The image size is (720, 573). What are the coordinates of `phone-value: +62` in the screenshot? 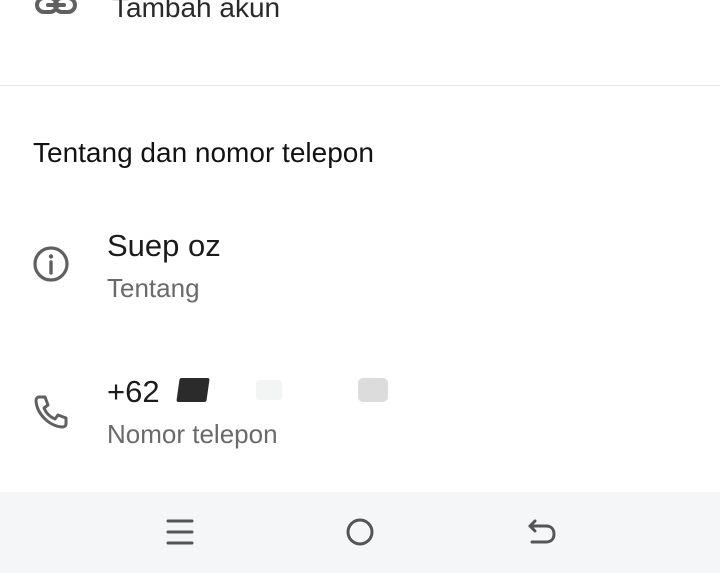 It's located at (133, 391).